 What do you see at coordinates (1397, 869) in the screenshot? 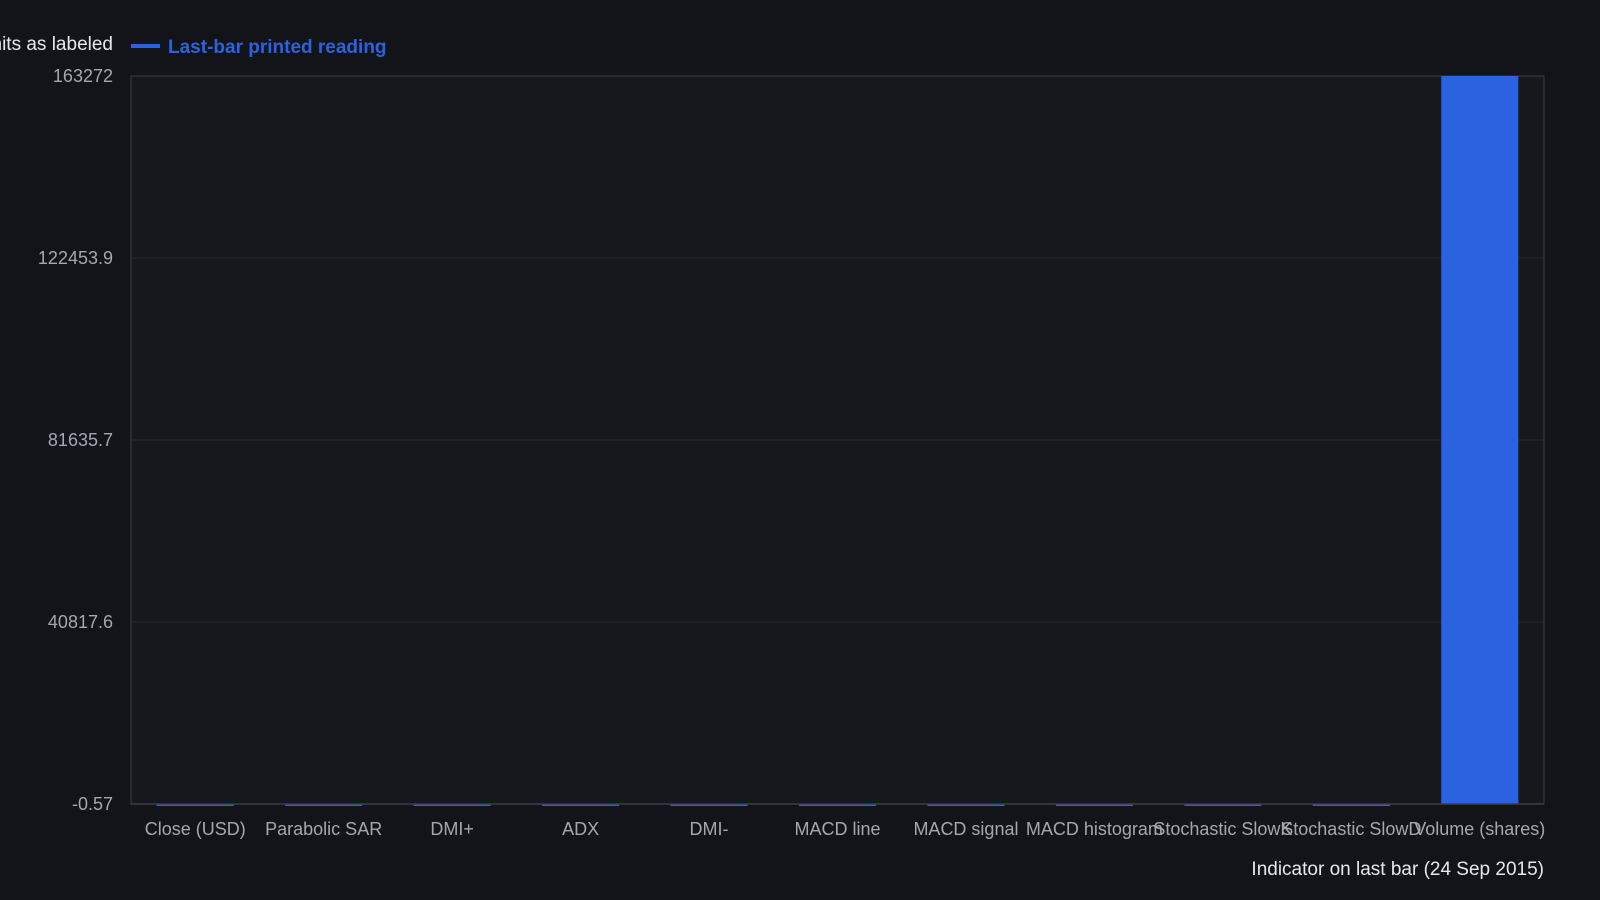
I see `x-axis-title: Indicator on last bar (24 Sep 2015)` at bounding box center [1397, 869].